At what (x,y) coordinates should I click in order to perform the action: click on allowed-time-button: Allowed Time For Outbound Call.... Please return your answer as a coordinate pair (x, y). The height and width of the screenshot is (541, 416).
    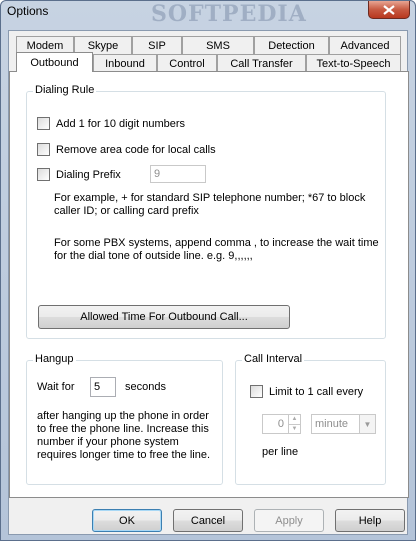
    Looking at the image, I should click on (164, 317).